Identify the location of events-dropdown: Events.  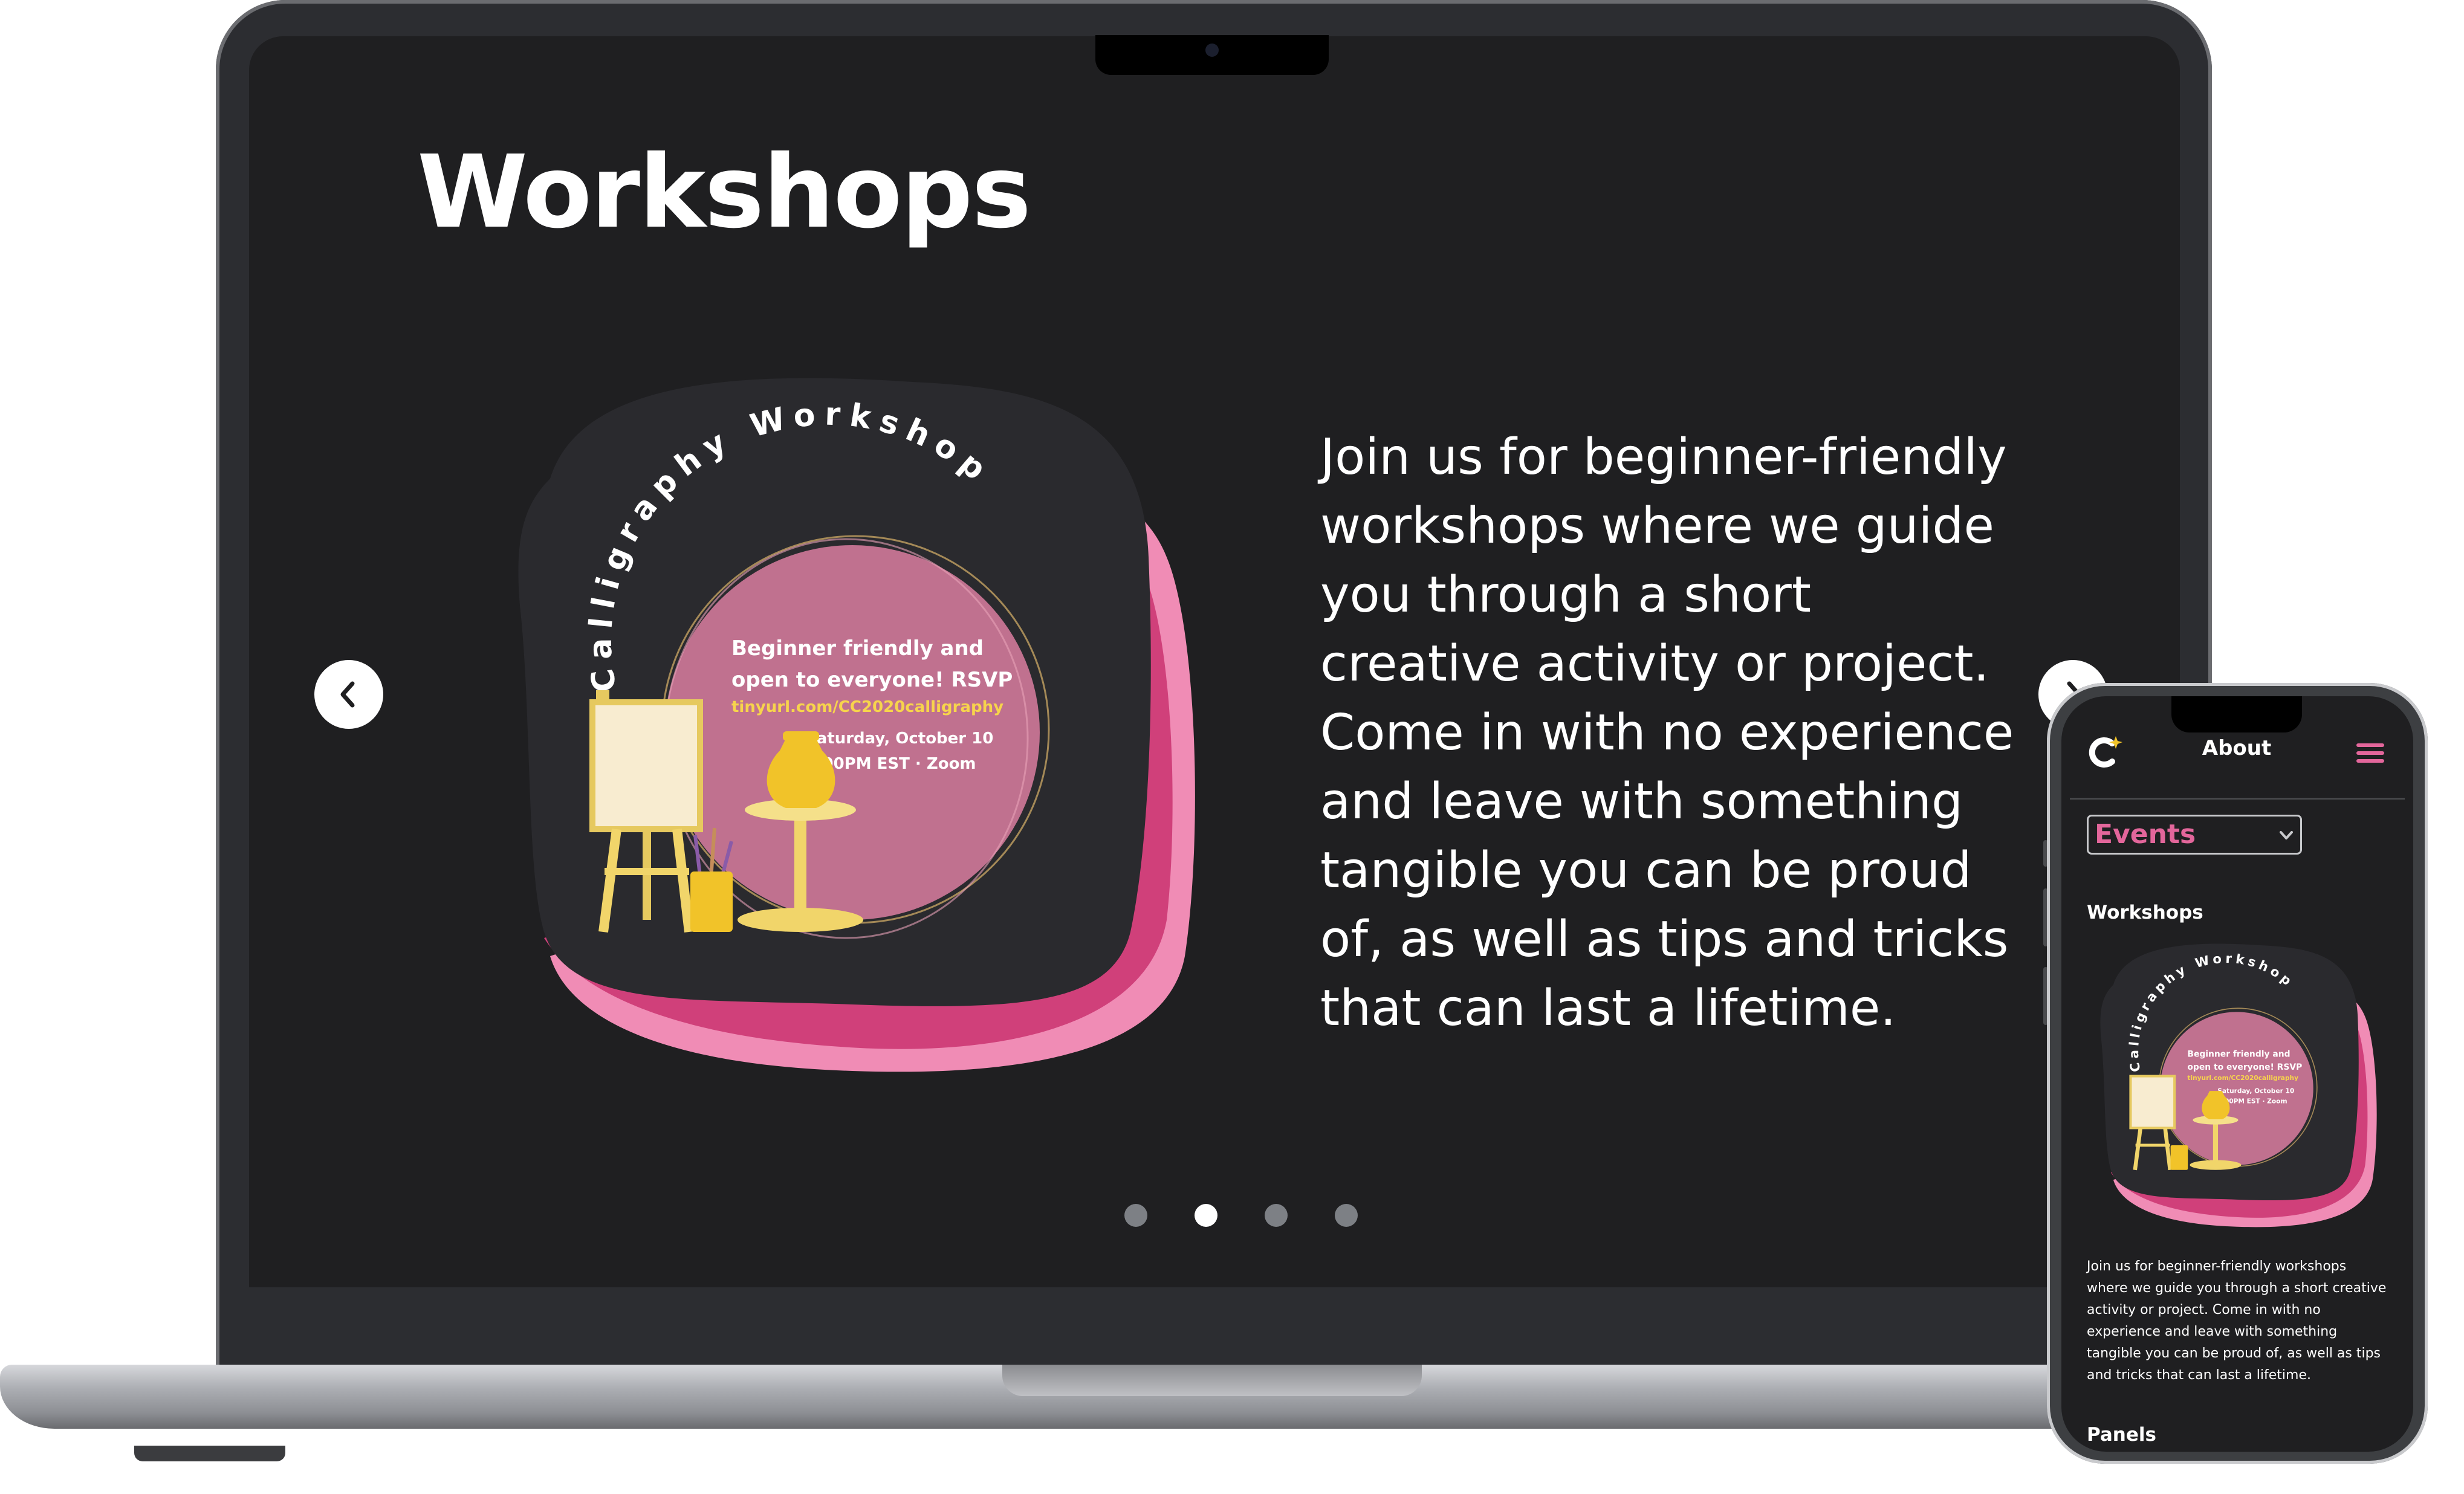
(2194, 835).